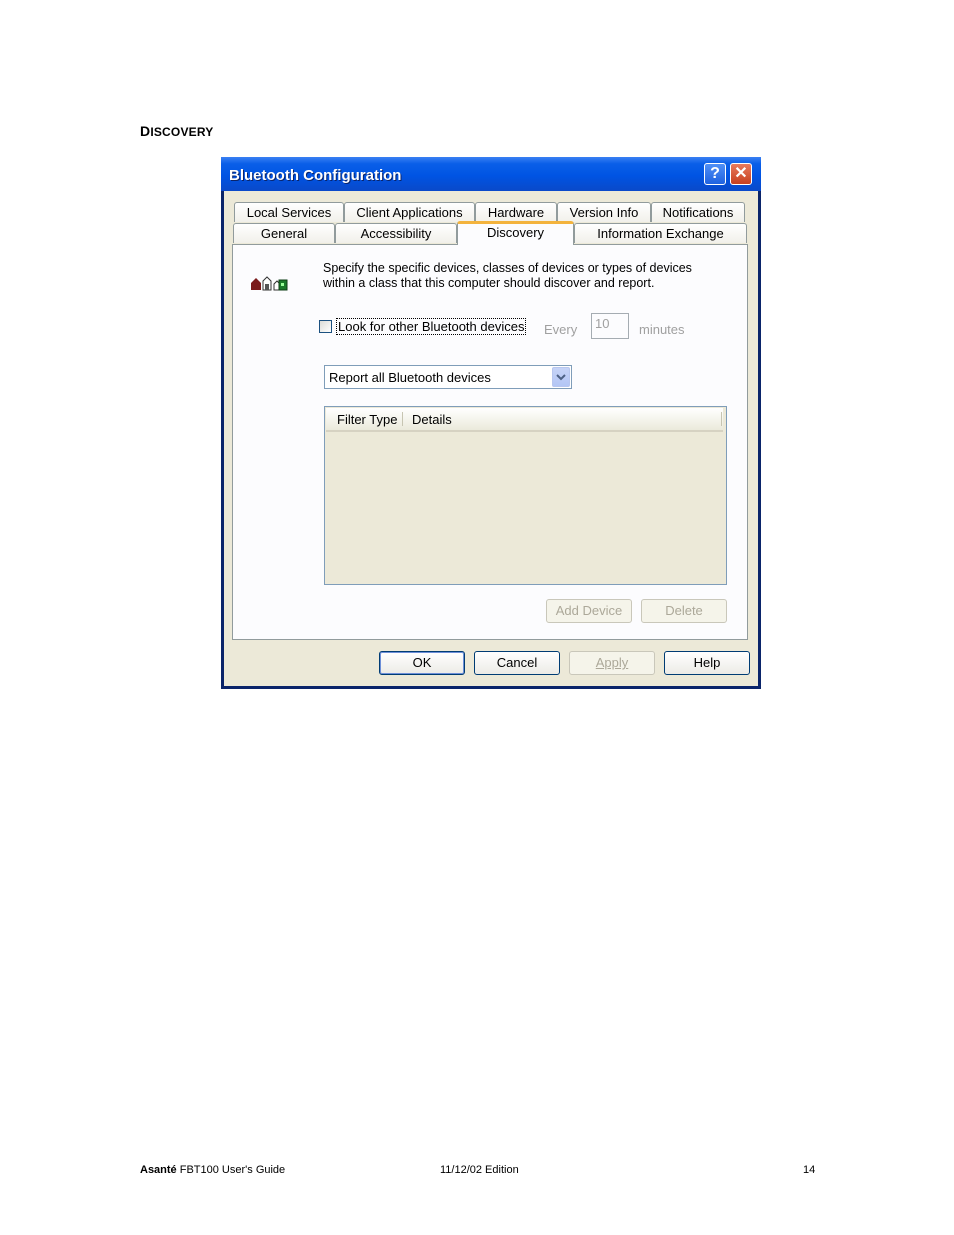 This screenshot has width=954, height=1235. I want to click on look-for-devices-label: Look for other Bluetooth devices, so click(431, 326).